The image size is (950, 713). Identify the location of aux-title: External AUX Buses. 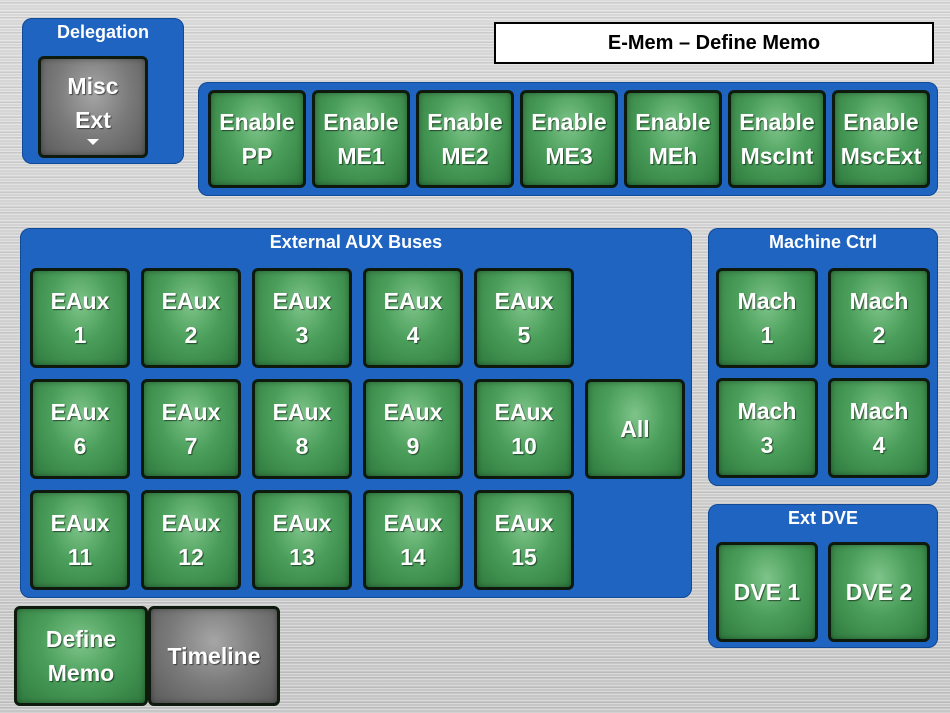
(356, 242).